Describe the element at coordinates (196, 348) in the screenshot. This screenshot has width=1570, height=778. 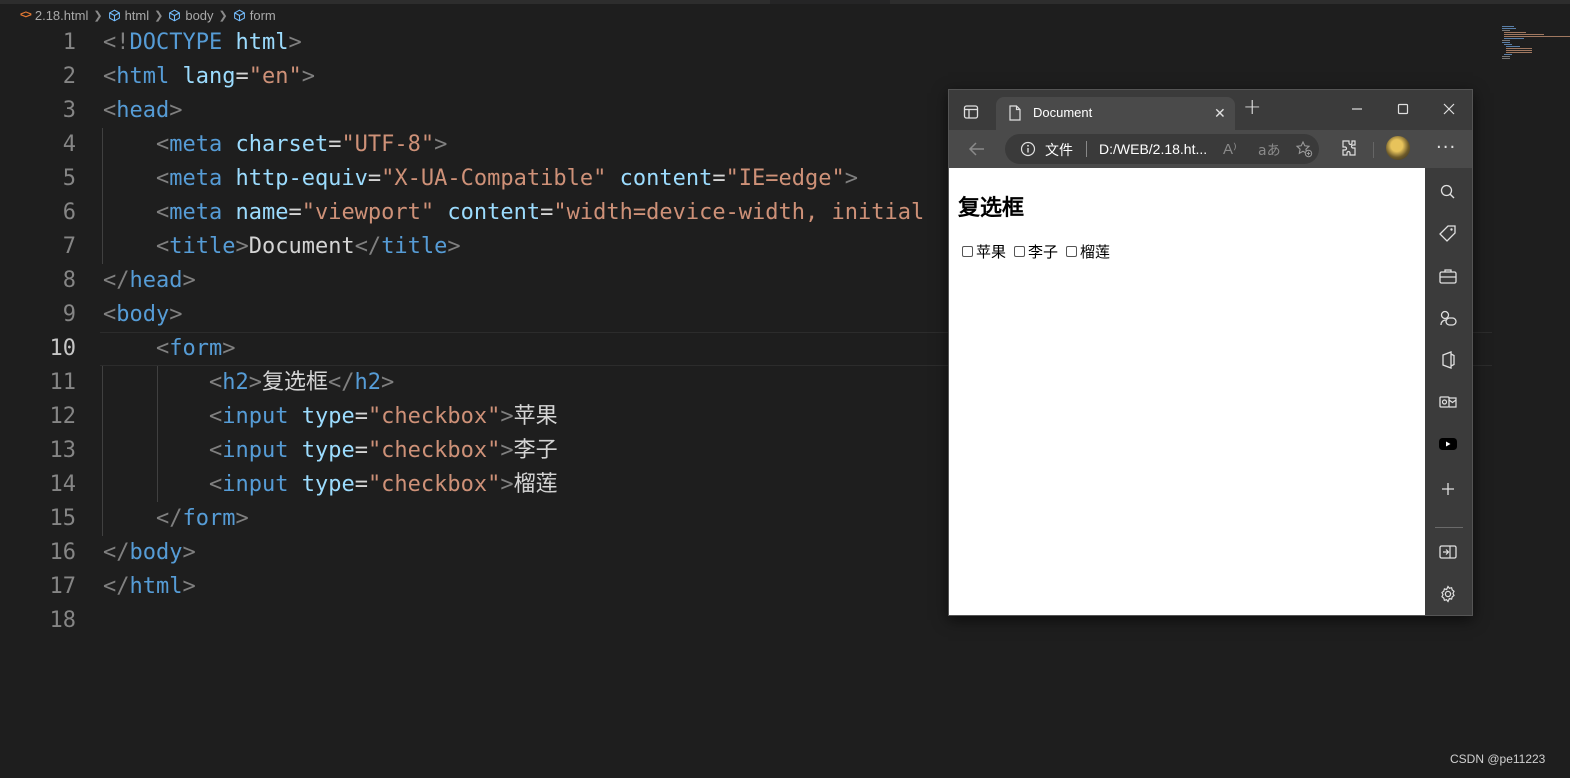
I see `code-token: form` at that location.